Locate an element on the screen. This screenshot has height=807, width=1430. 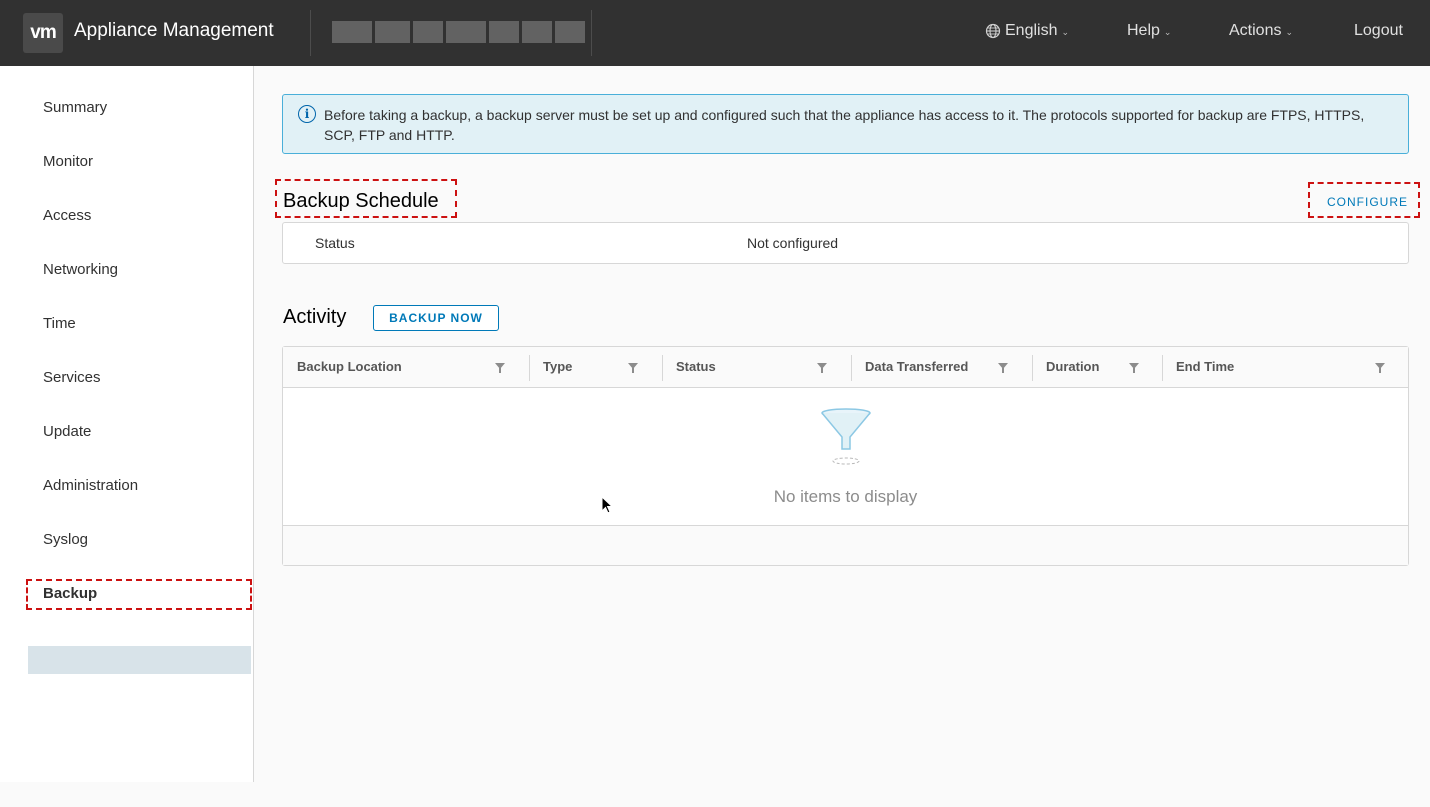
activity-title: Activity is located at coordinates (315, 317).